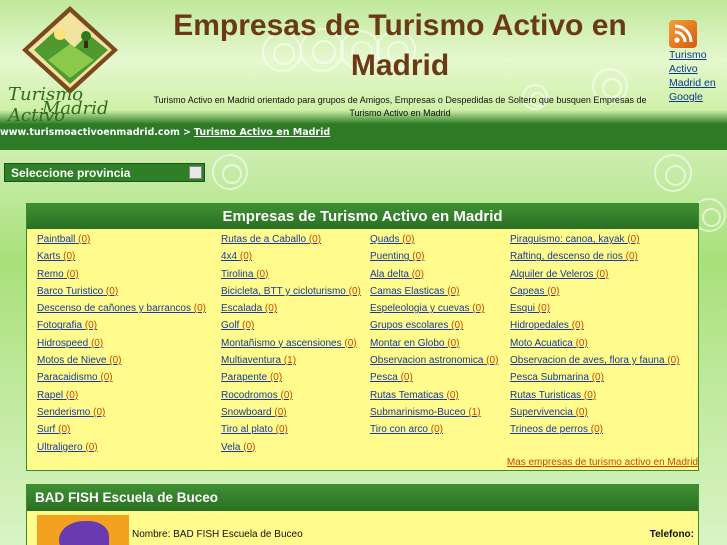 The image size is (727, 545). What do you see at coordinates (683, 34) in the screenshot?
I see `rss-icon` at bounding box center [683, 34].